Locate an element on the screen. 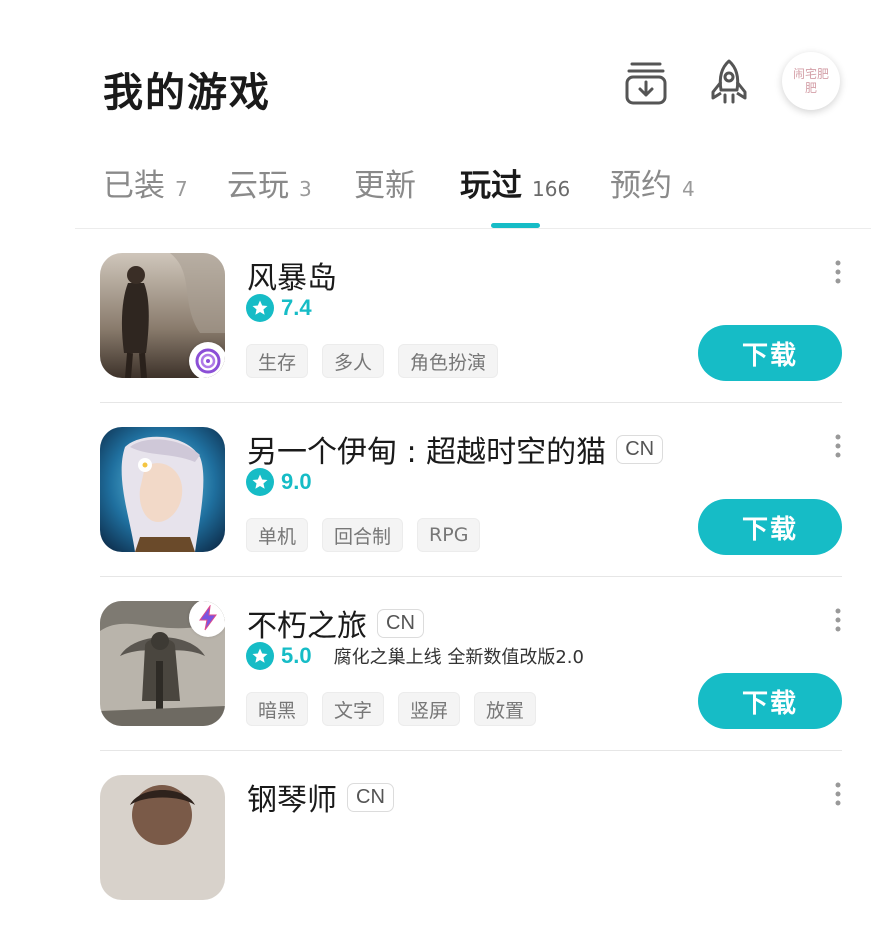 Image resolution: width=896 pixels, height=925 pixels. rating: 5.0 腐化之巢上线 全新数值改版2.0 is located at coordinates (415, 656).